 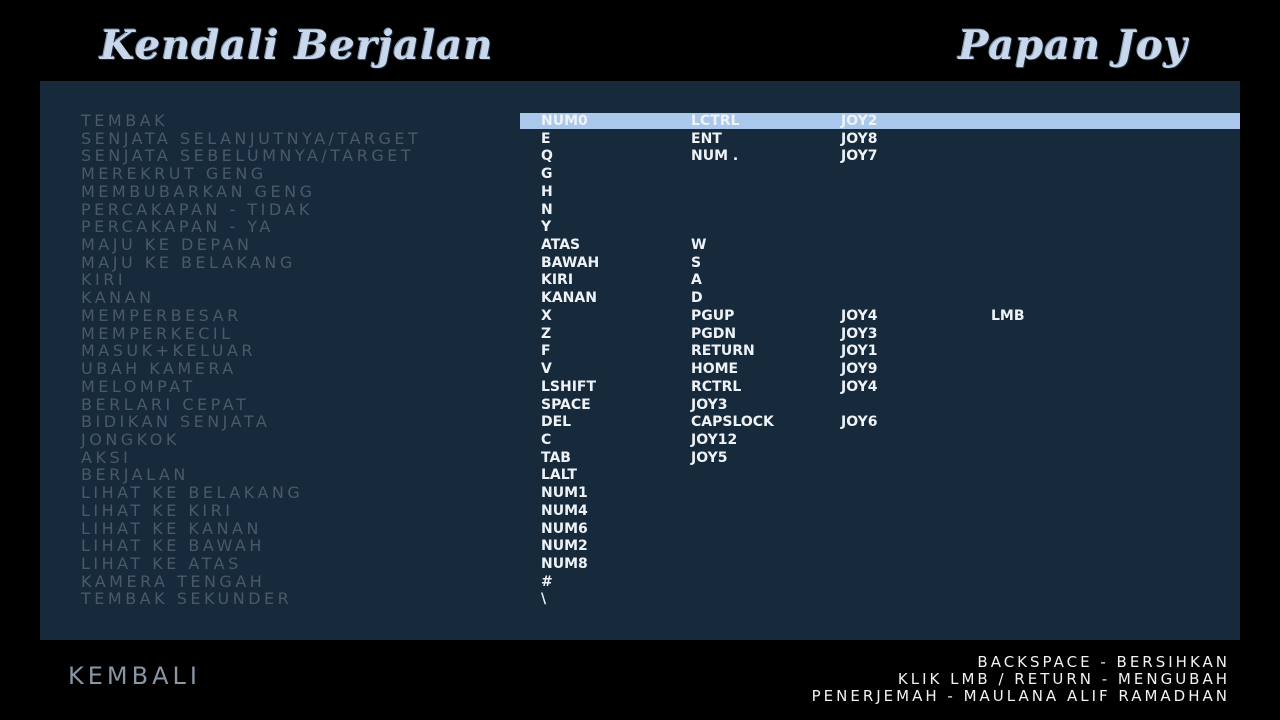 What do you see at coordinates (566, 405) in the screenshot?
I see `key-slot-1: SPACE` at bounding box center [566, 405].